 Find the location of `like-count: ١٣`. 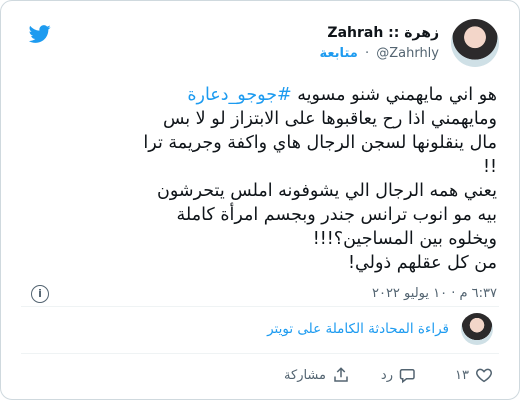

like-count: ١٣ is located at coordinates (462, 375).